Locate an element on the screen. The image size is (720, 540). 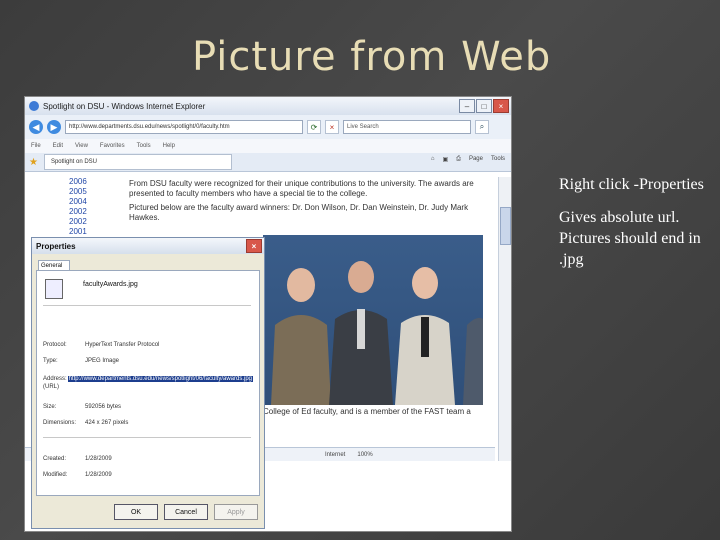
year-links: 2006 2005 2004 2002 2002 2001 is located at coordinates (78, 207).